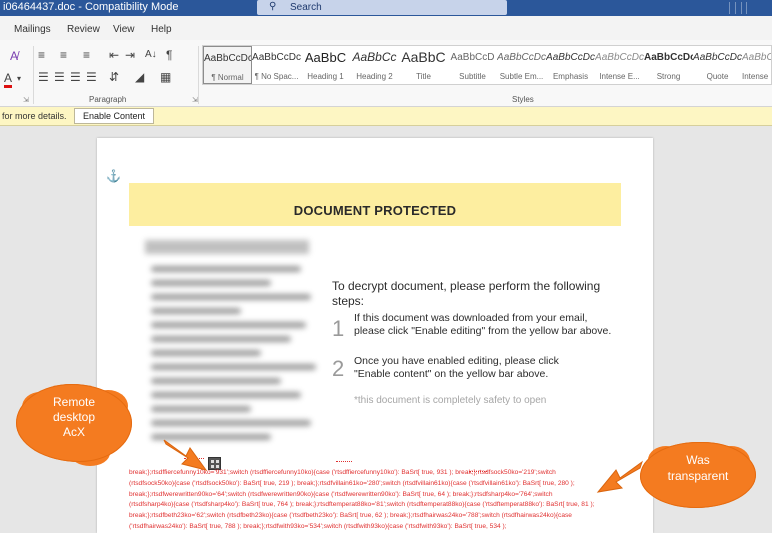 This screenshot has height=533, width=772. I want to click on search-input: ⚲ Search, so click(382, 7).